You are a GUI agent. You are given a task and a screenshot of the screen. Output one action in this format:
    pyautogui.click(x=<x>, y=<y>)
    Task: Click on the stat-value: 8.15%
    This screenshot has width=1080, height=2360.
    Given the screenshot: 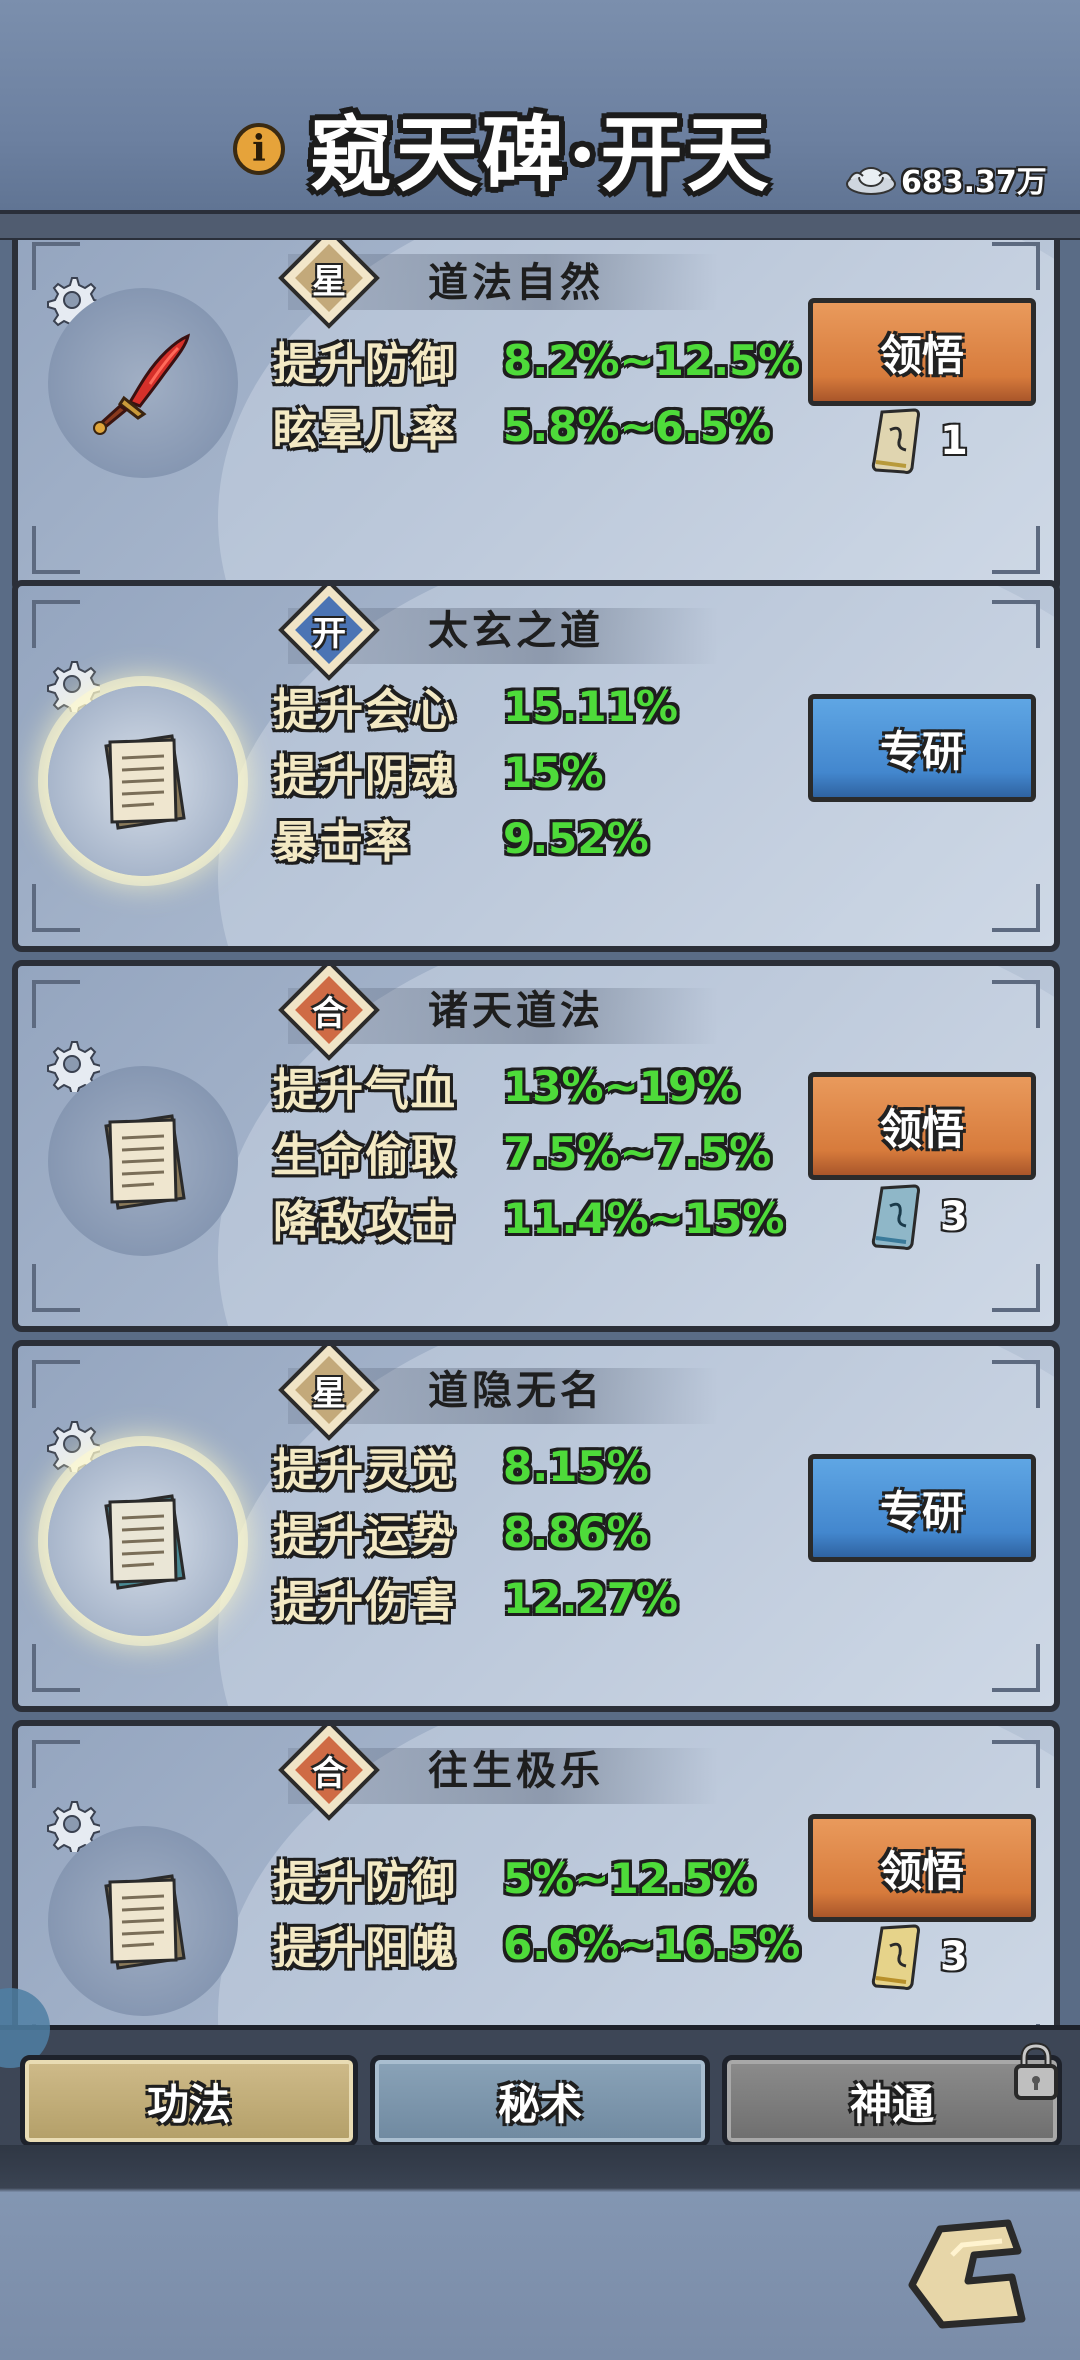 What is the action you would take?
    pyautogui.click(x=576, y=1466)
    